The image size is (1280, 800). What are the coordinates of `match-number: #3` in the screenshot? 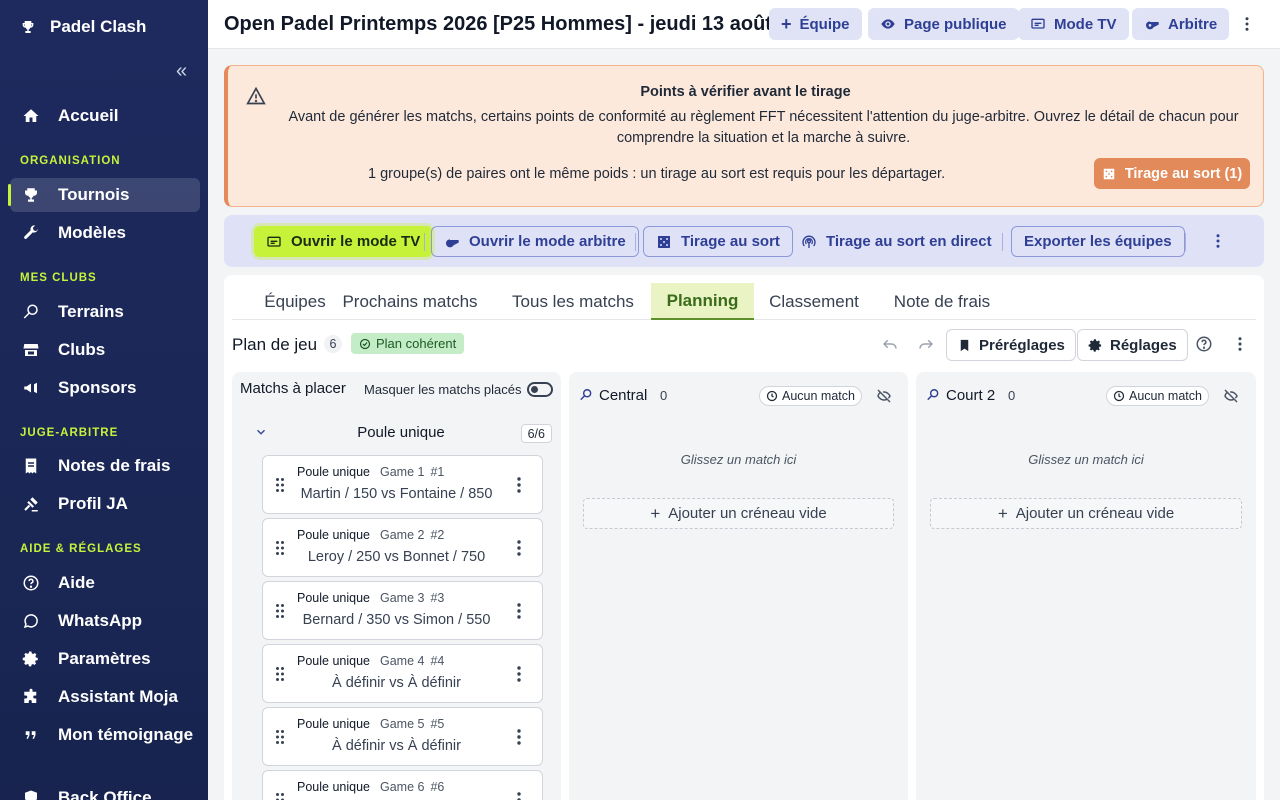 It's located at (437, 598).